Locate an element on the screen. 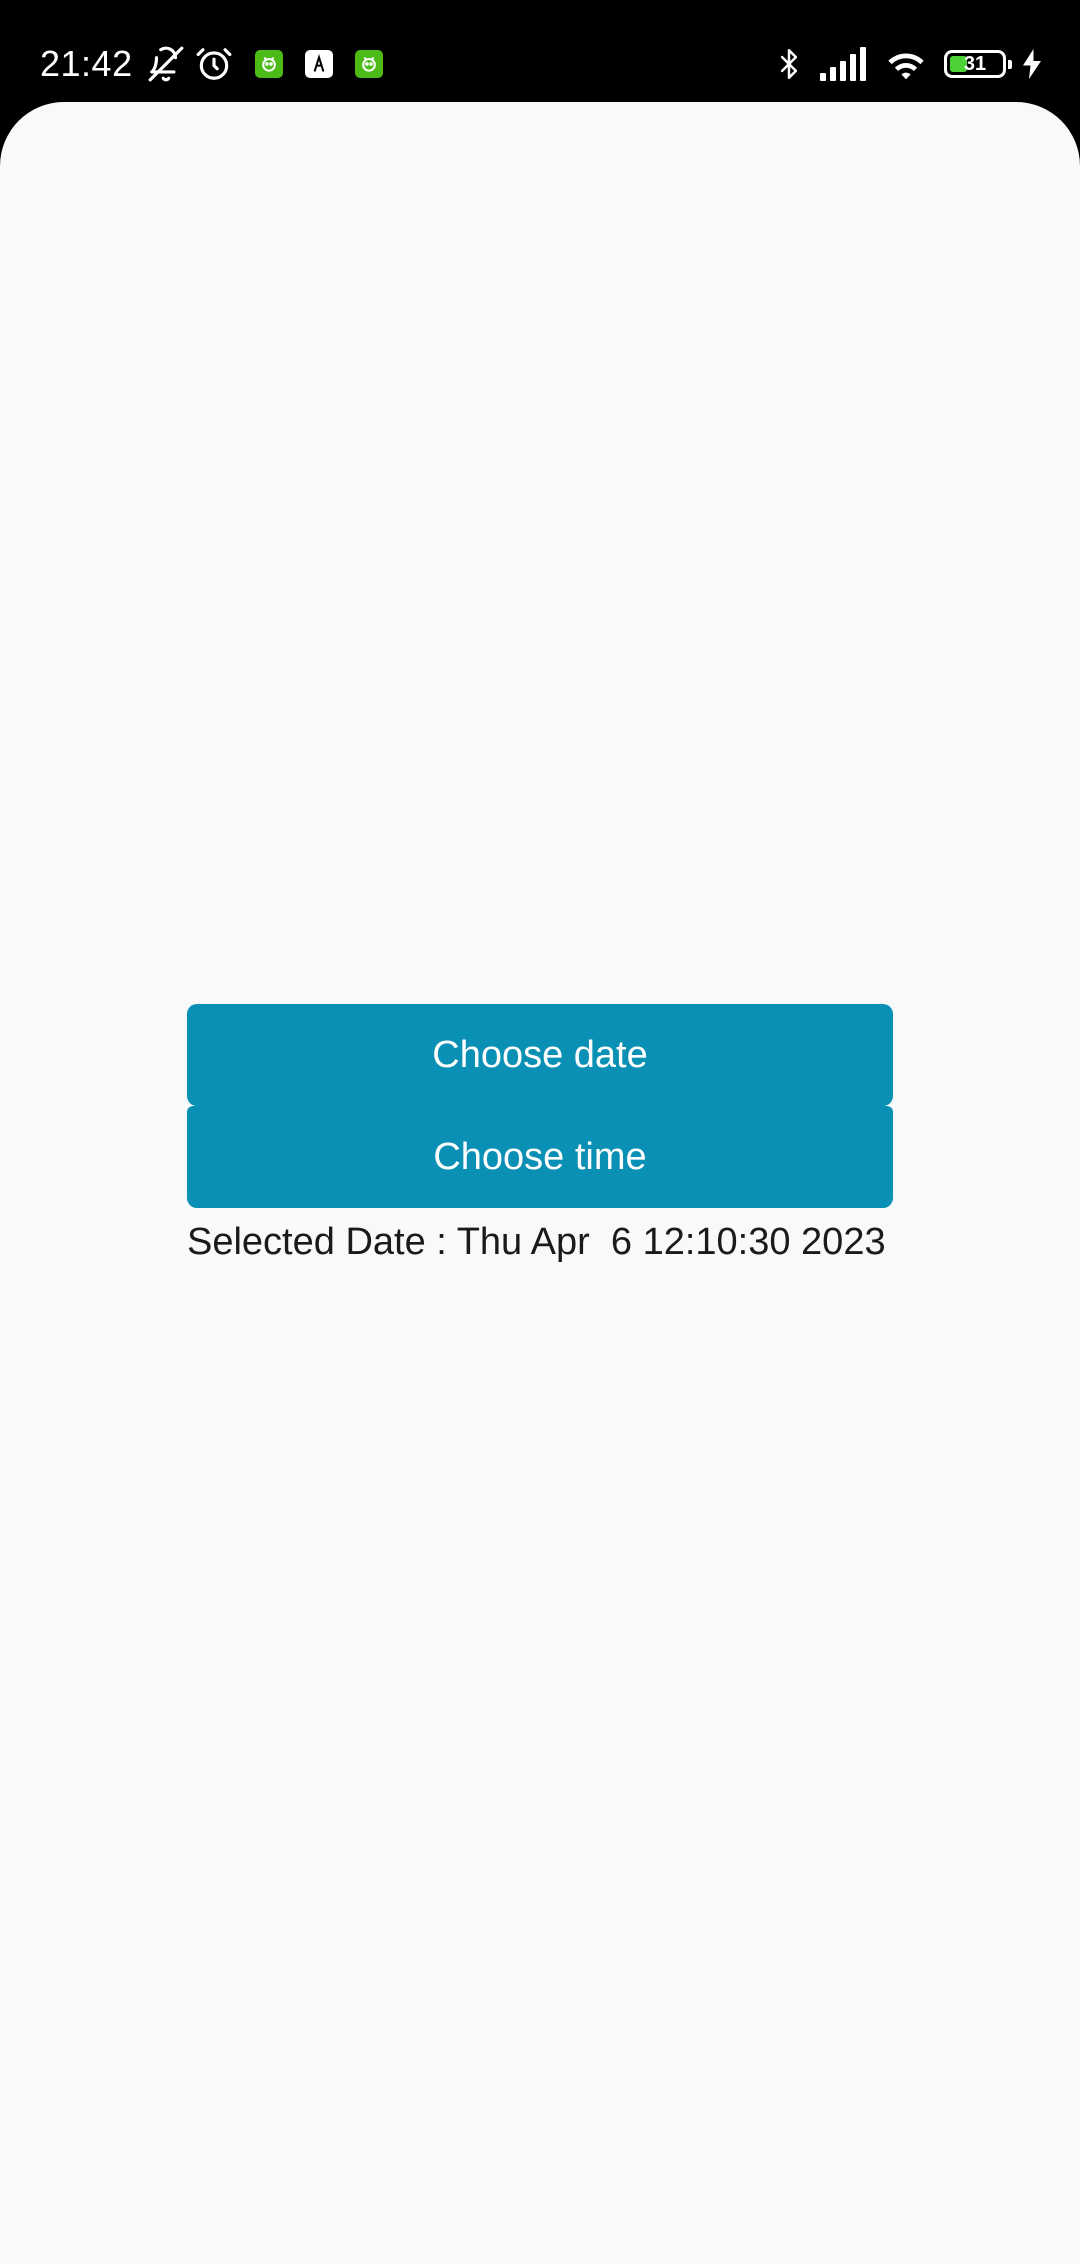  battery-tip is located at coordinates (1010, 64).